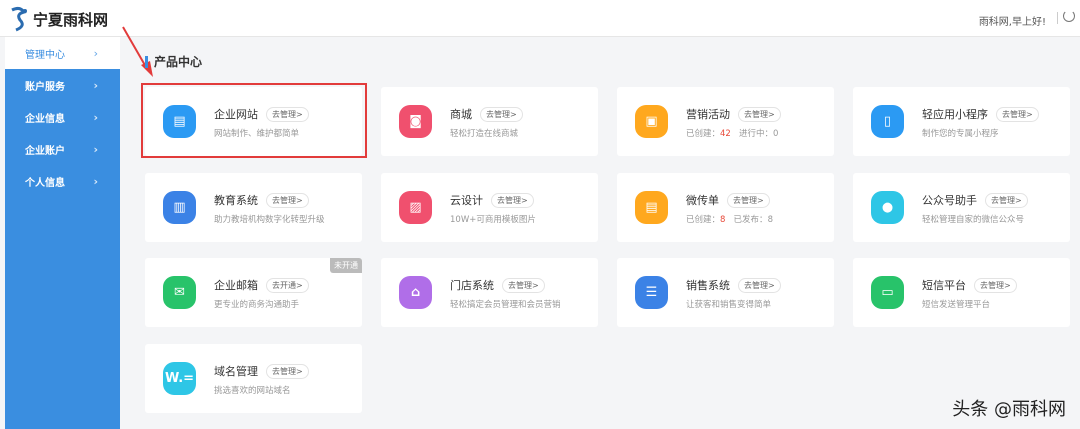  What do you see at coordinates (1057, 18) in the screenshot?
I see `divider` at bounding box center [1057, 18].